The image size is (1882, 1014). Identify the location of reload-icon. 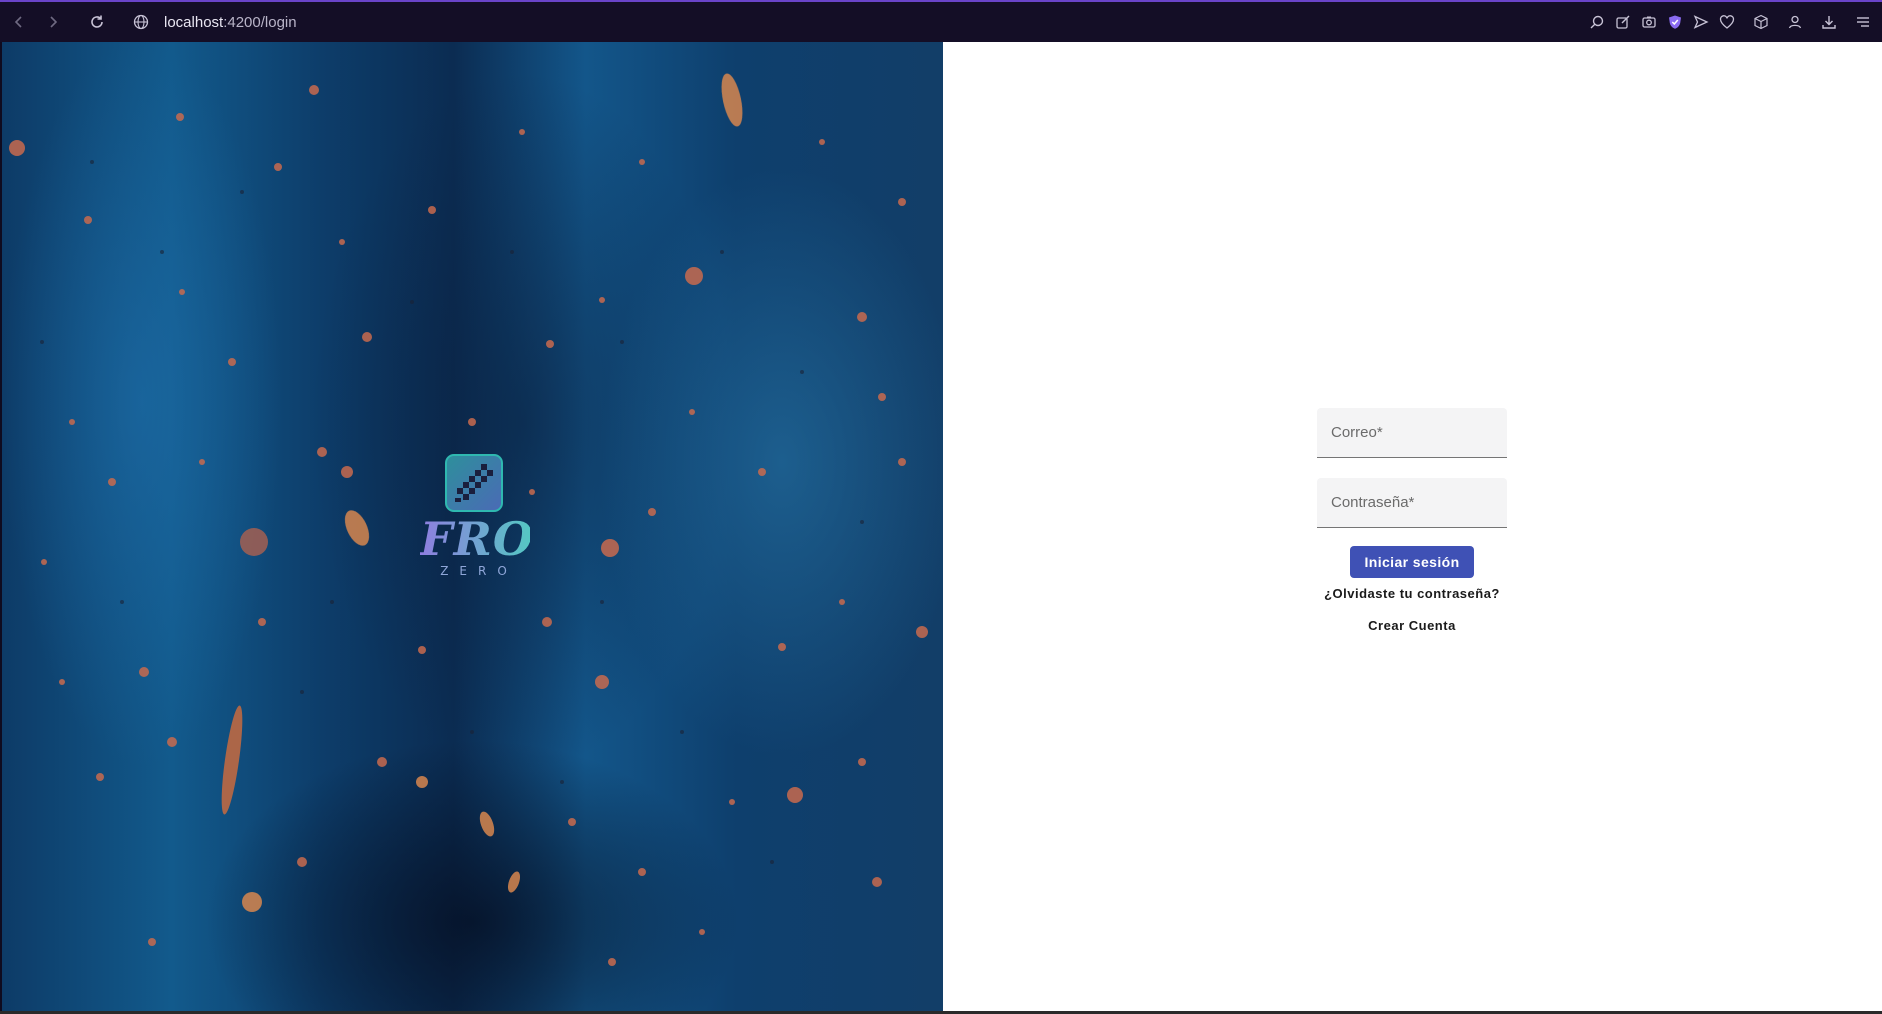
(97, 22).